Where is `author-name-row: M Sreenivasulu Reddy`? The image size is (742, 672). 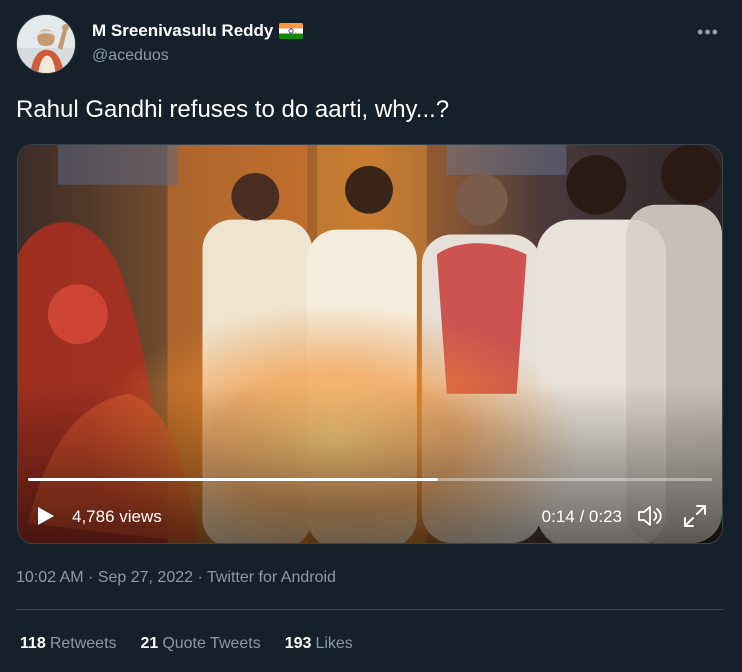
author-name-row: M Sreenivasulu Reddy is located at coordinates (198, 31).